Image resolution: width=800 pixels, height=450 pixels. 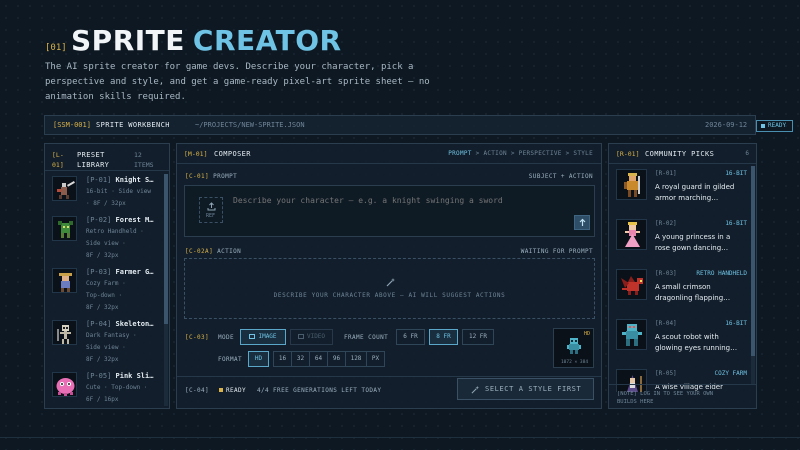 I want to click on submit-prompt-button, so click(x=582, y=222).